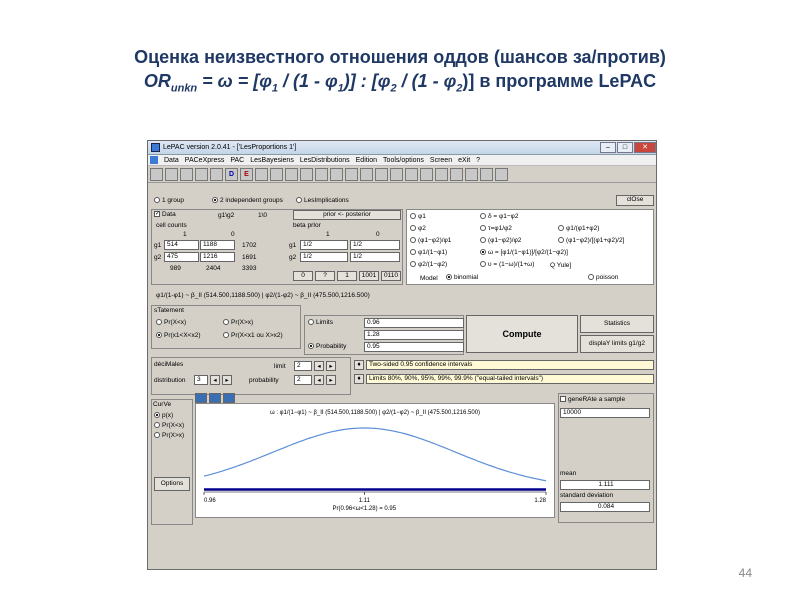 This screenshot has width=800, height=600. Describe the element at coordinates (366, 160) in the screenshot. I see `menu-edition: Edition` at that location.